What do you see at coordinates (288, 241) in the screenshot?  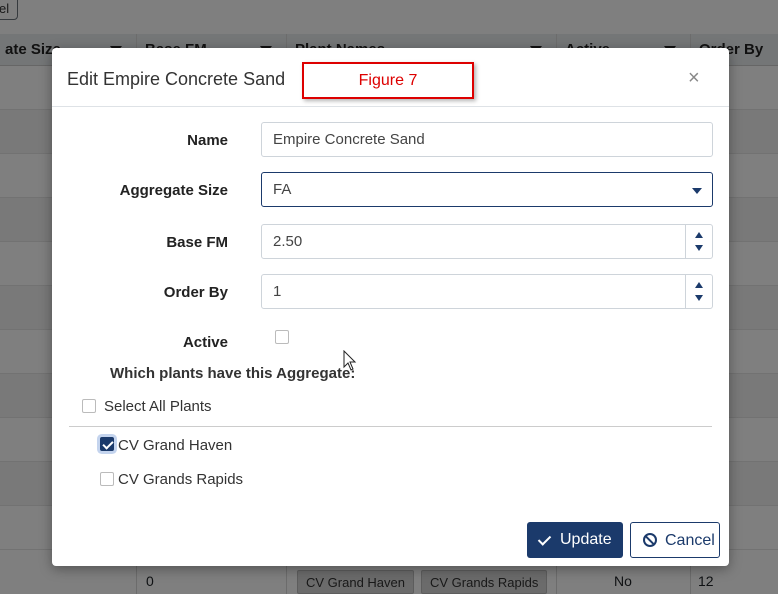 I see `base-fm-value: 2.50` at bounding box center [288, 241].